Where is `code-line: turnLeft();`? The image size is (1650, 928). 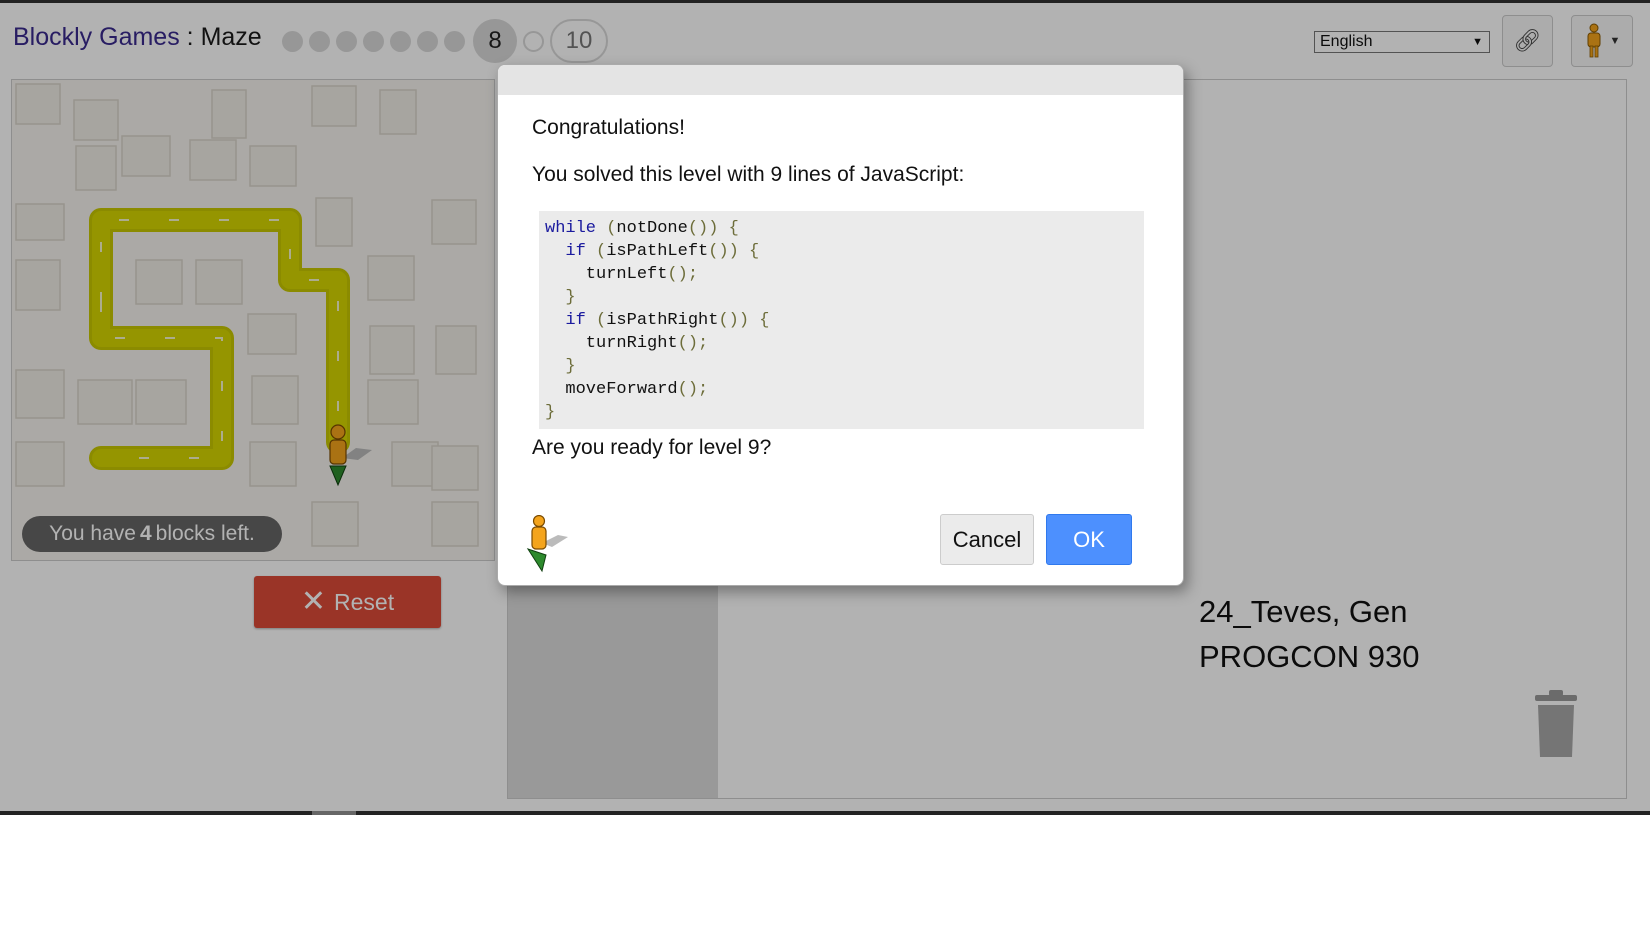
code-line: turnLeft(); is located at coordinates (622, 274).